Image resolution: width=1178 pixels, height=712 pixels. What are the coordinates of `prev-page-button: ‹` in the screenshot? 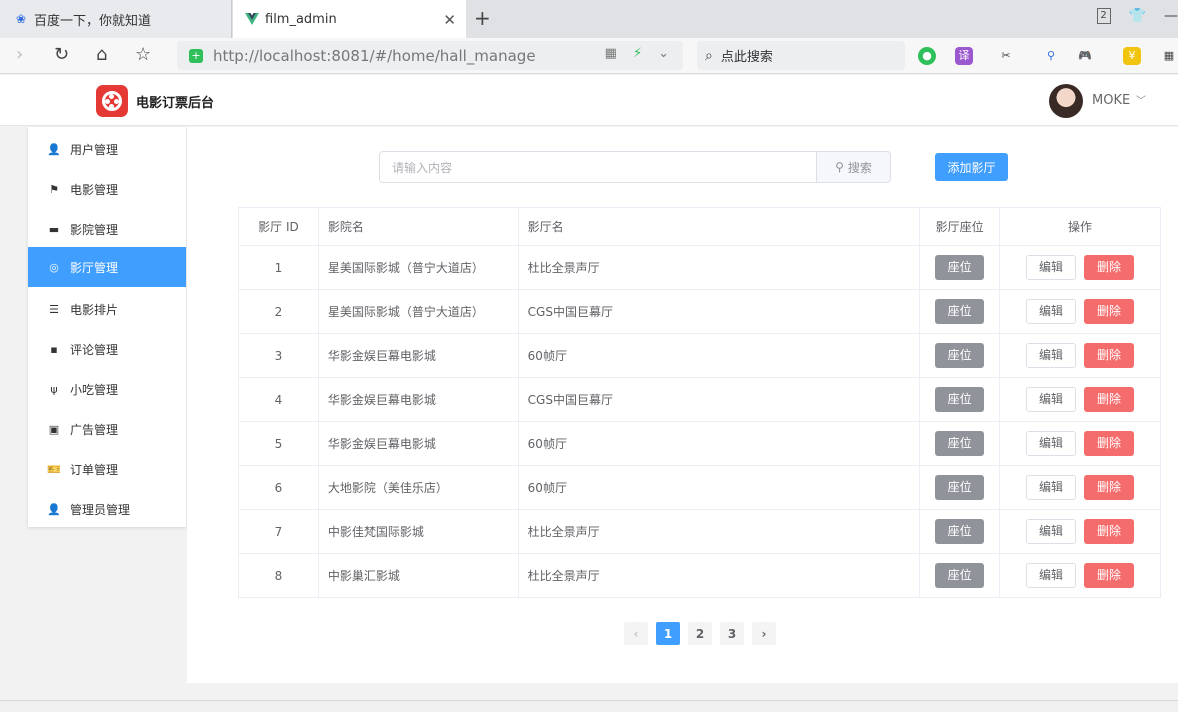 It's located at (636, 633).